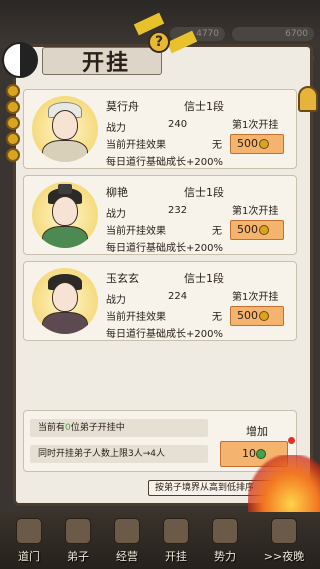  I want to click on disciple-name: 莫行舟, so click(122, 106).